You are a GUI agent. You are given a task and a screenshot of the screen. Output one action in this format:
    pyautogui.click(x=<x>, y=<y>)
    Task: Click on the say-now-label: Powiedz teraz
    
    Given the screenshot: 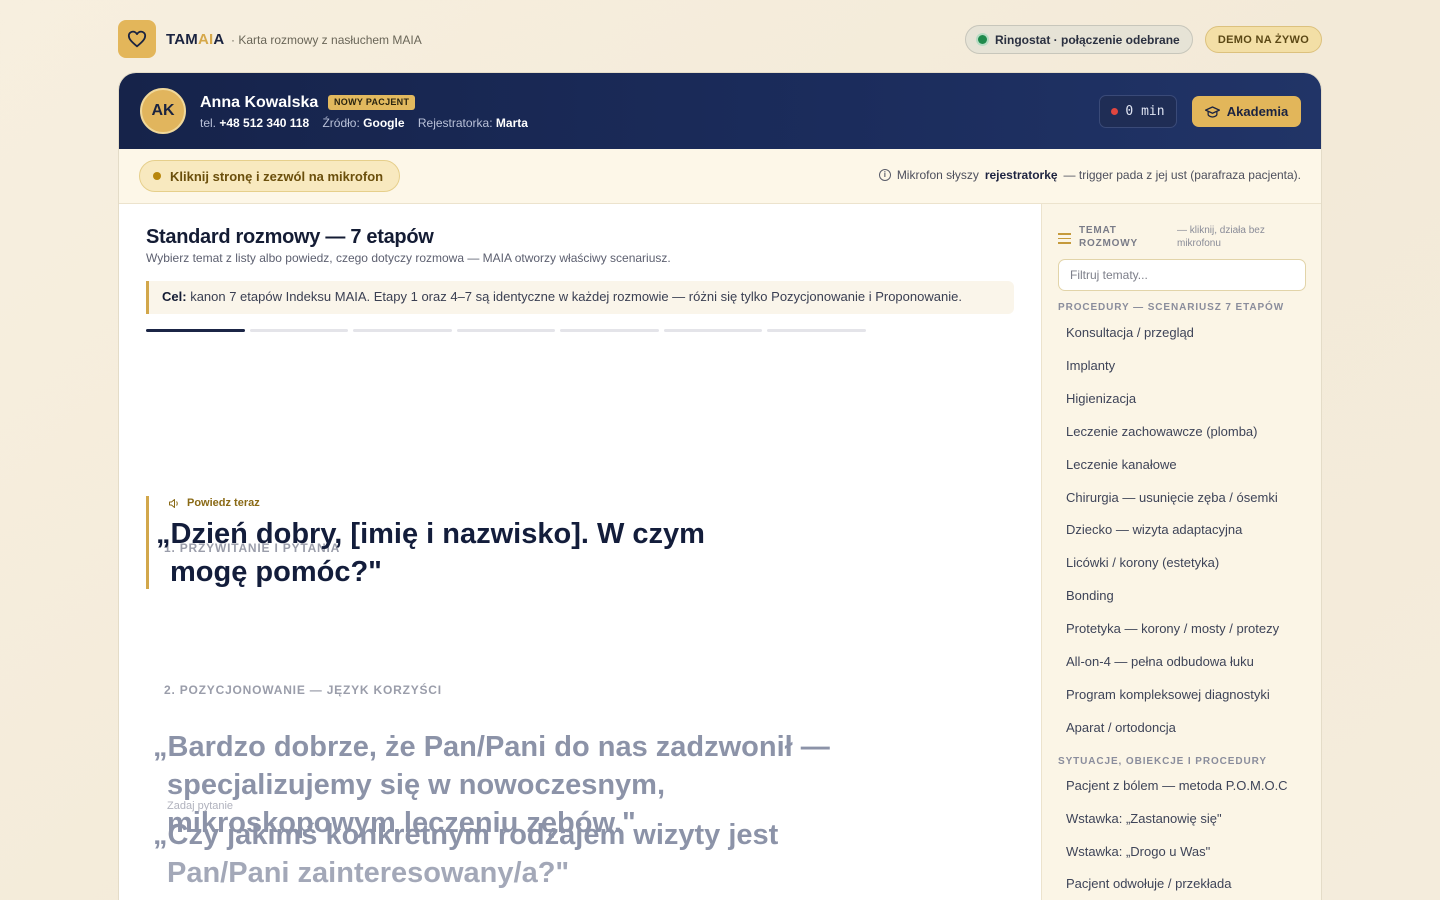 What is the action you would take?
    pyautogui.click(x=223, y=503)
    